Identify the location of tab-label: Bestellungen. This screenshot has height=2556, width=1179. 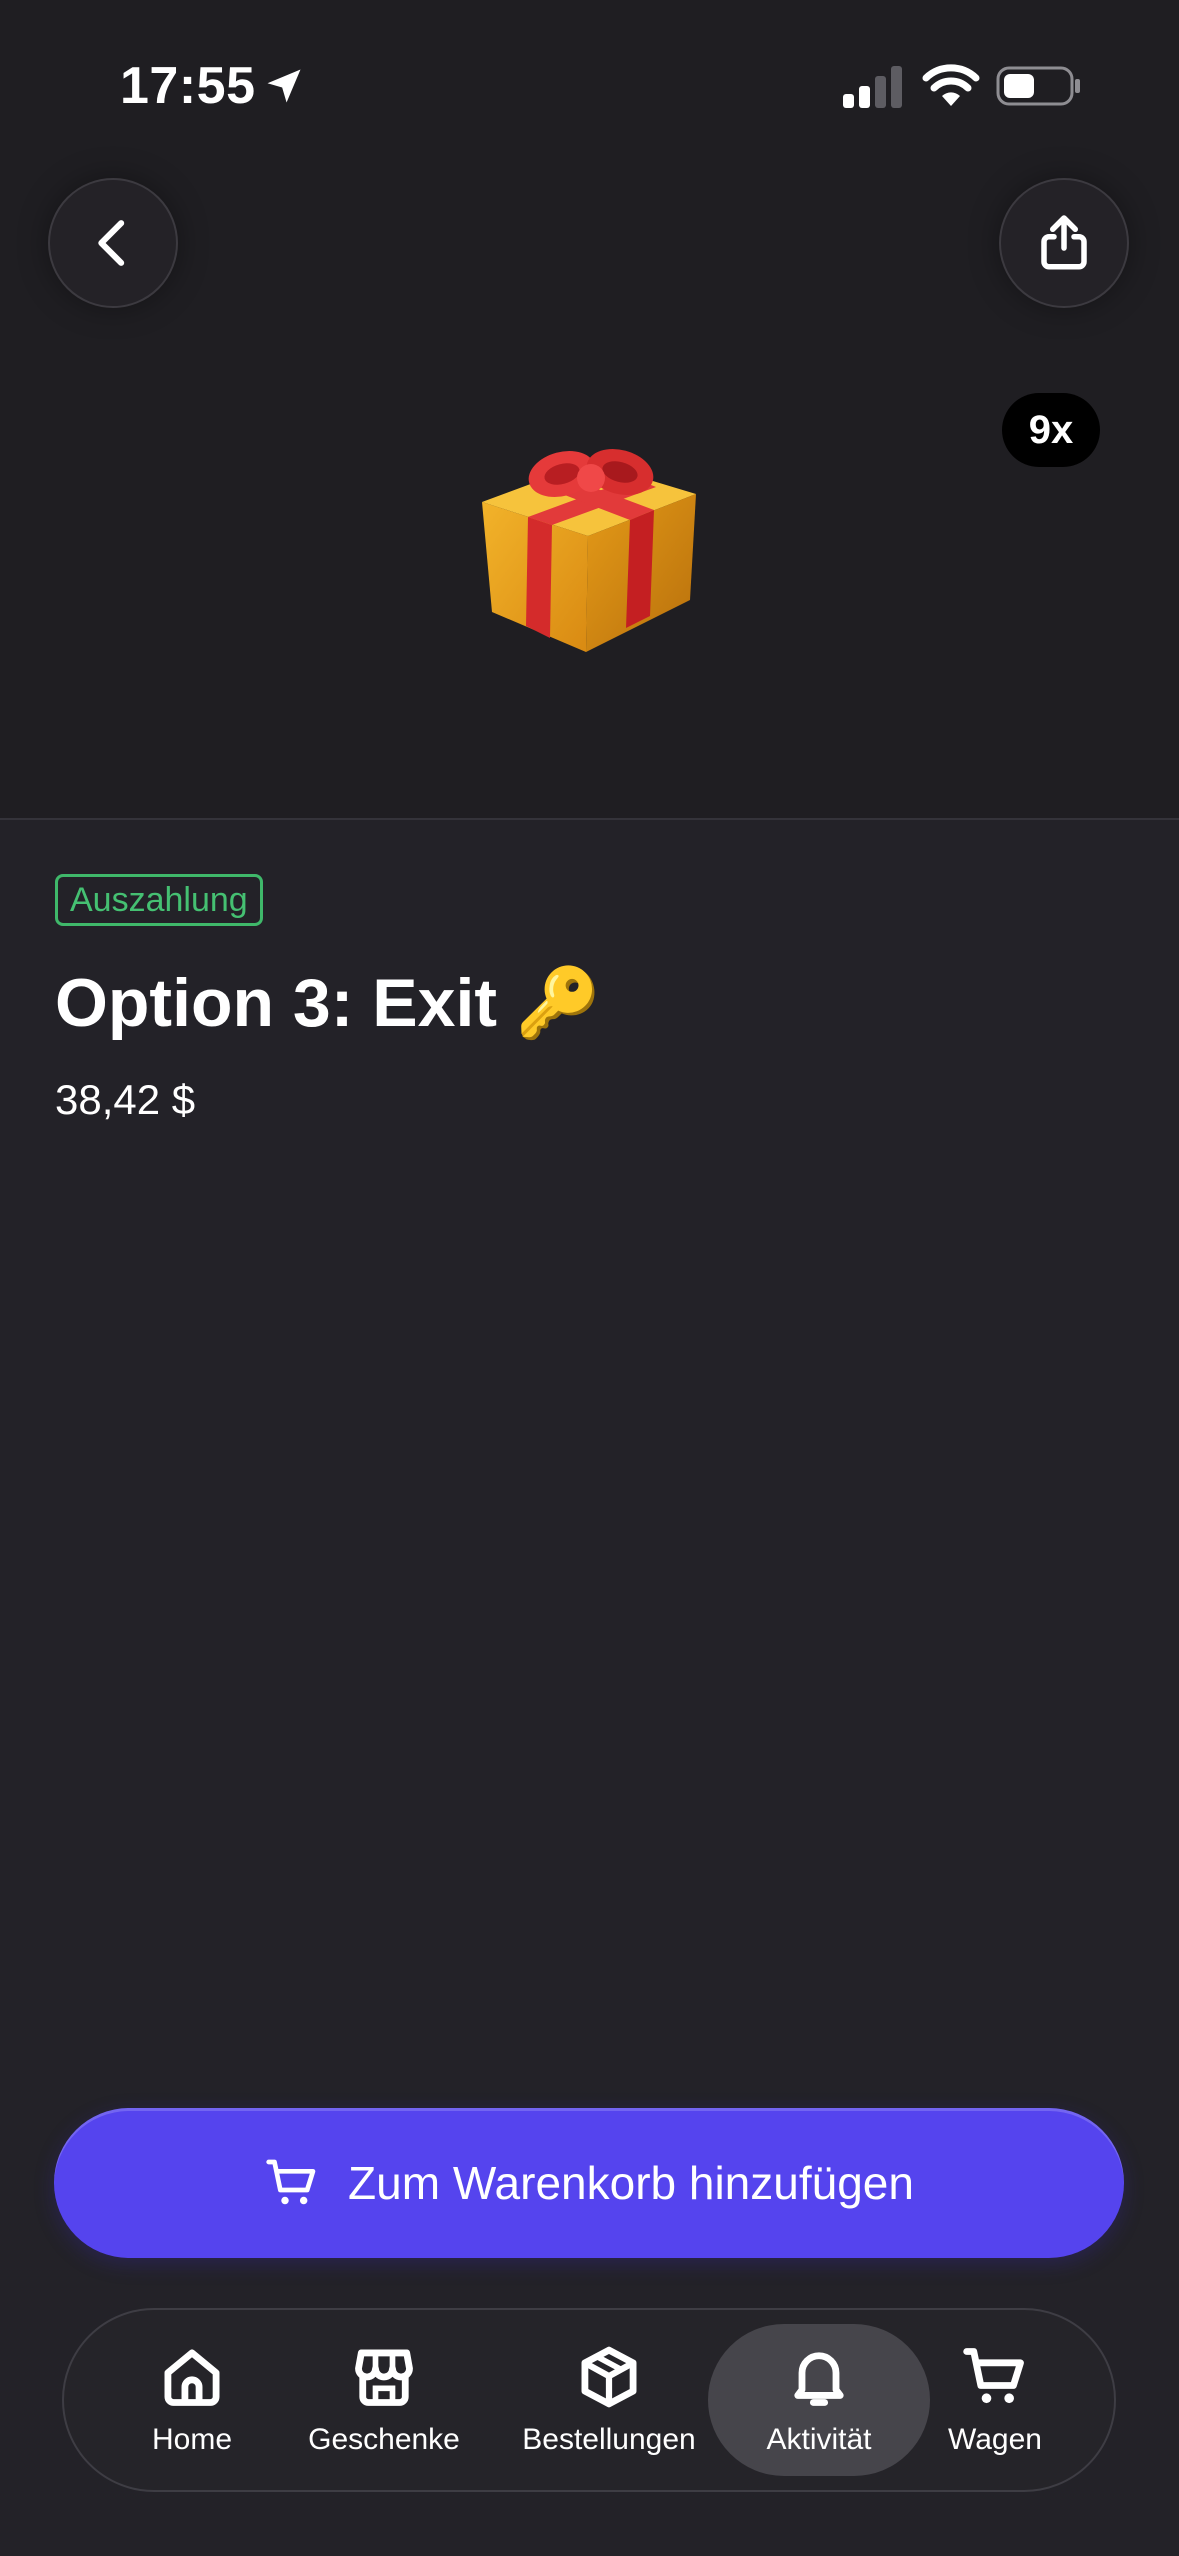
(609, 2439).